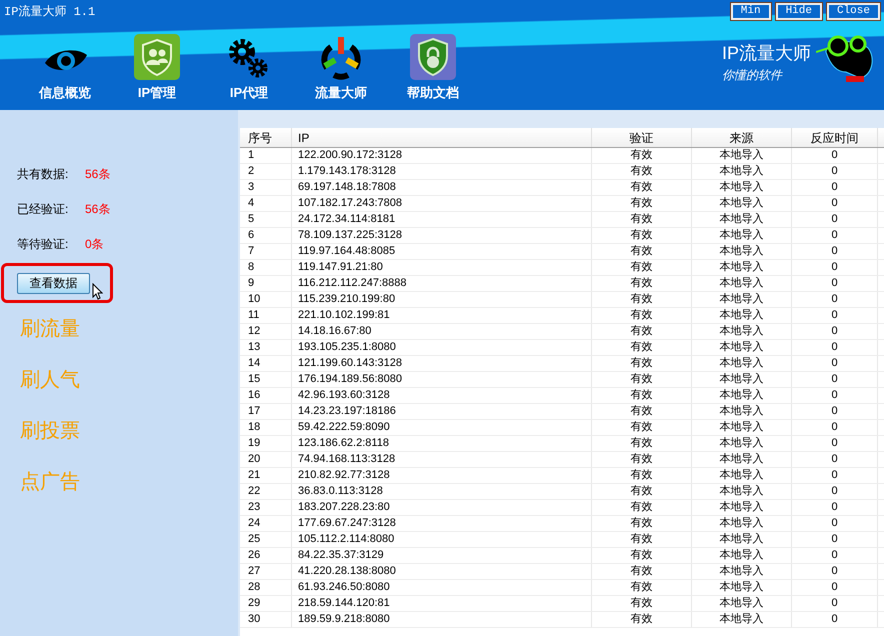 Image resolution: width=884 pixels, height=636 pixels. What do you see at coordinates (266, 475) in the screenshot?
I see `table-cell: 21` at bounding box center [266, 475].